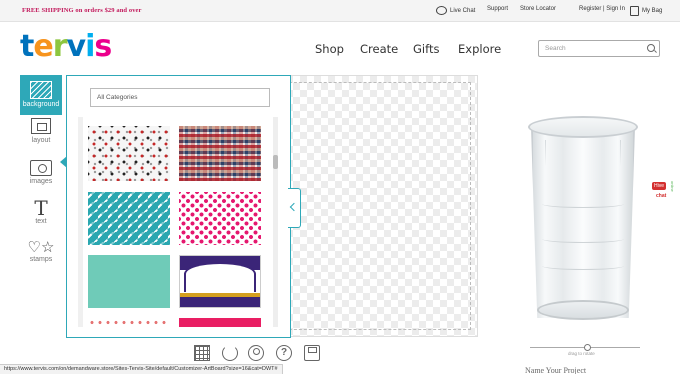 The width and height of the screenshot is (680, 374). I want to click on rotate-slider-handle, so click(587, 347).